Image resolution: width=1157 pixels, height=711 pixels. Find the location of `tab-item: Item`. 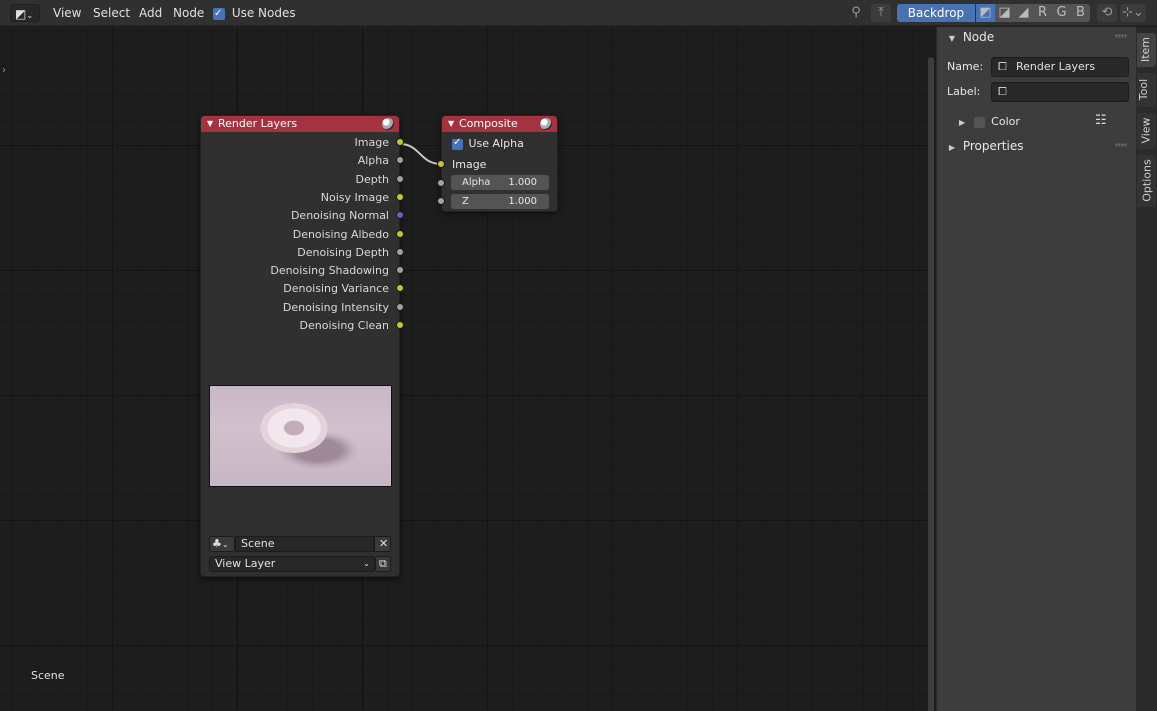

tab-item: Item is located at coordinates (1146, 50).